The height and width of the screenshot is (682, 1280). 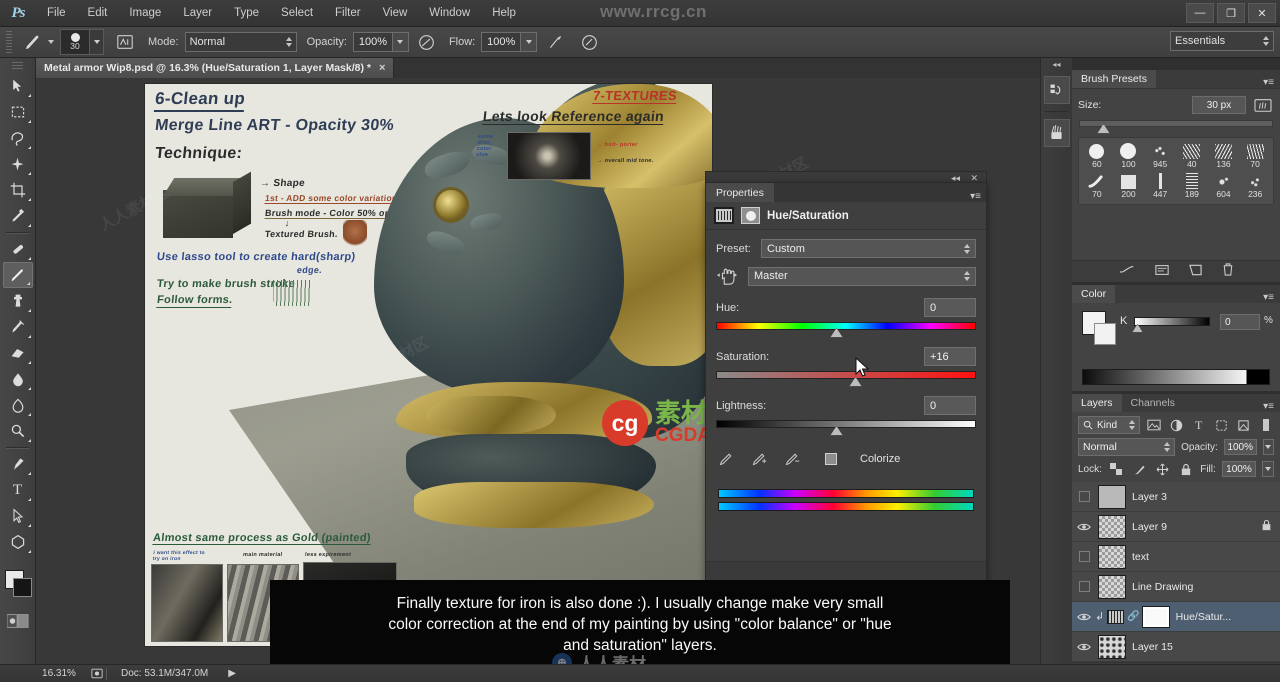 I want to click on eraser-tool, so click(x=18, y=353).